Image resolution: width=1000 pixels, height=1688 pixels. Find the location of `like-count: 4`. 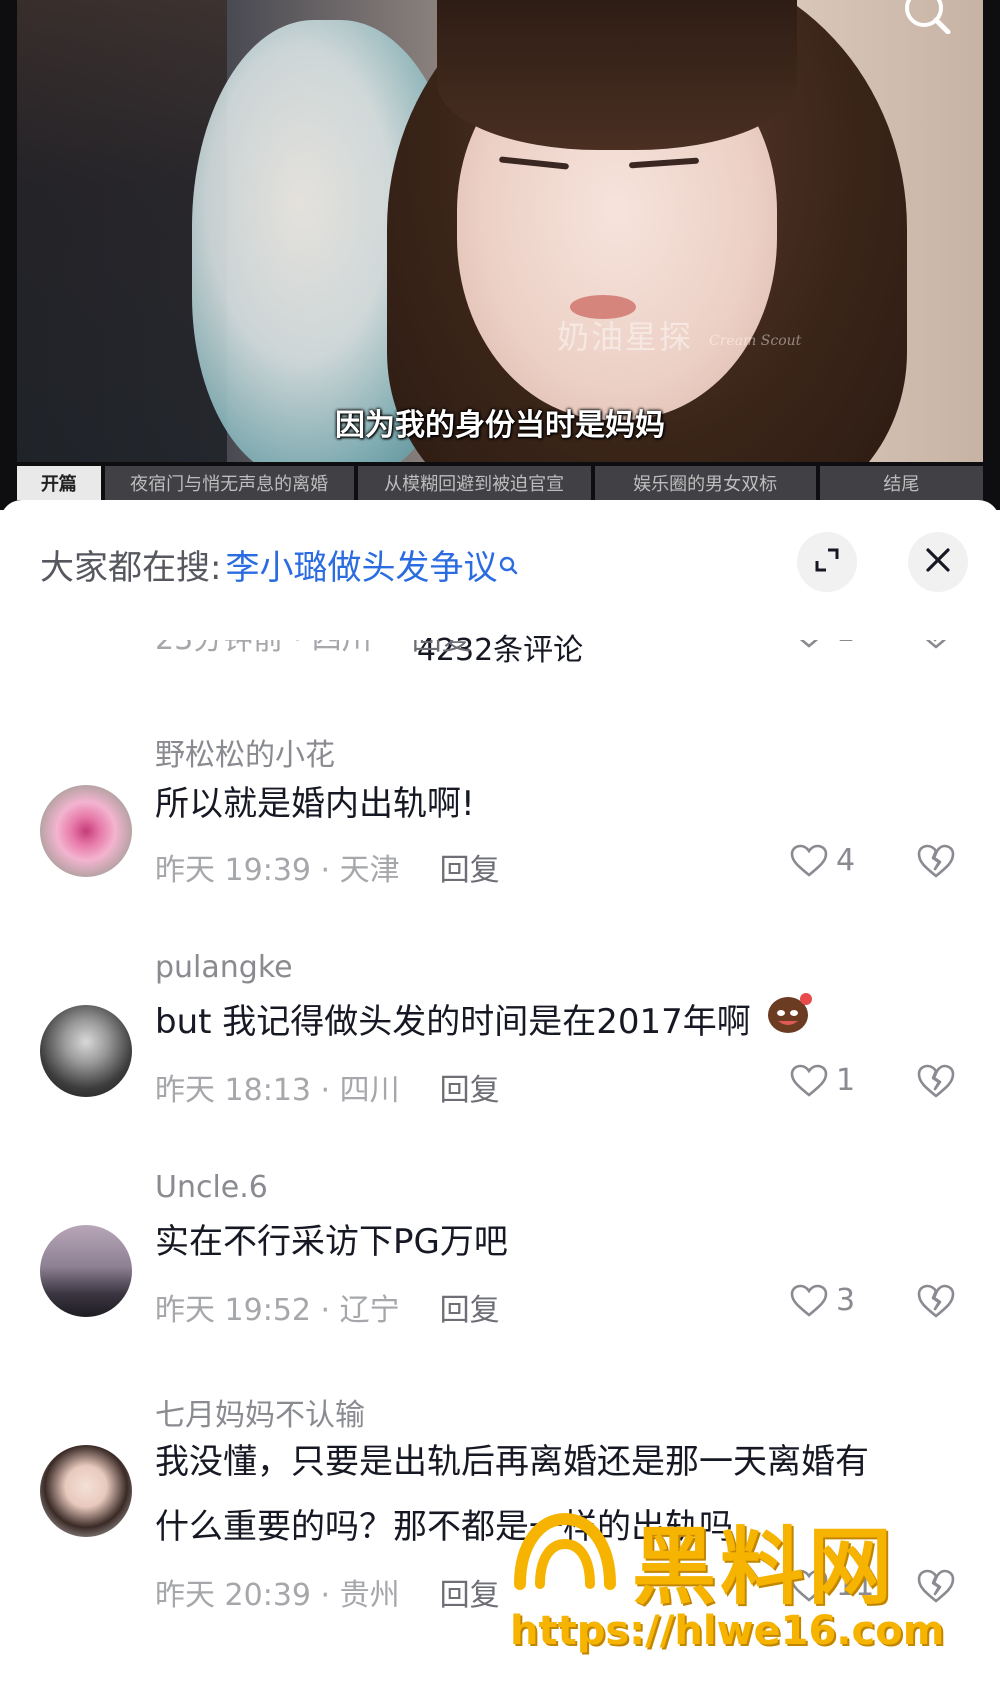

like-count: 4 is located at coordinates (846, 860).